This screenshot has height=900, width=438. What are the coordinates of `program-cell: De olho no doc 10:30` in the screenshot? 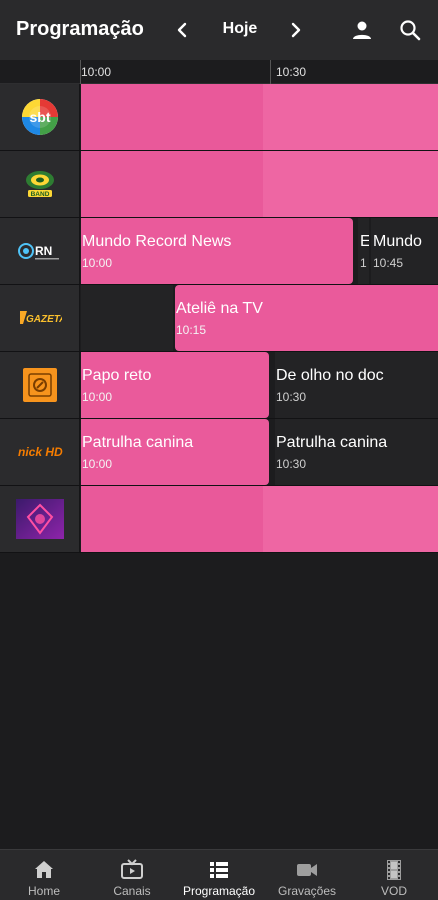 It's located at (356, 385).